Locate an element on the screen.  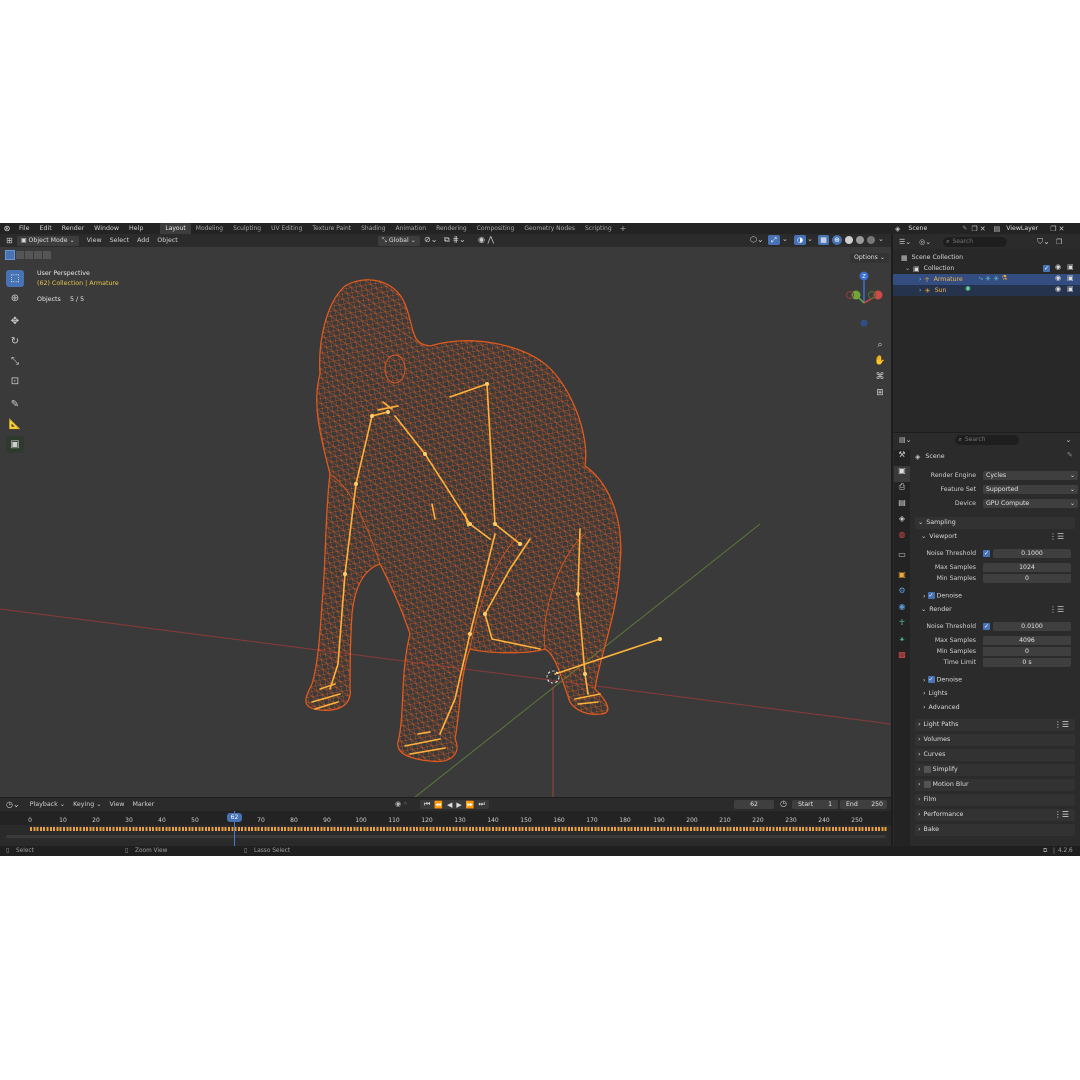
view-layer-icon: ▤ is located at coordinates (997, 229).